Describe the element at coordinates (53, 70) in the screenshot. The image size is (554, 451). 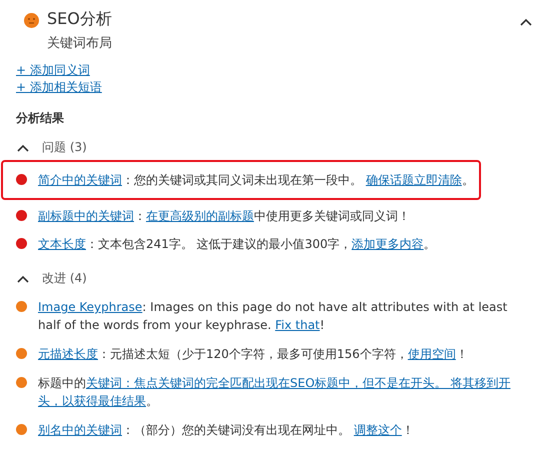
I see `add-link: + 添加同义词` at that location.